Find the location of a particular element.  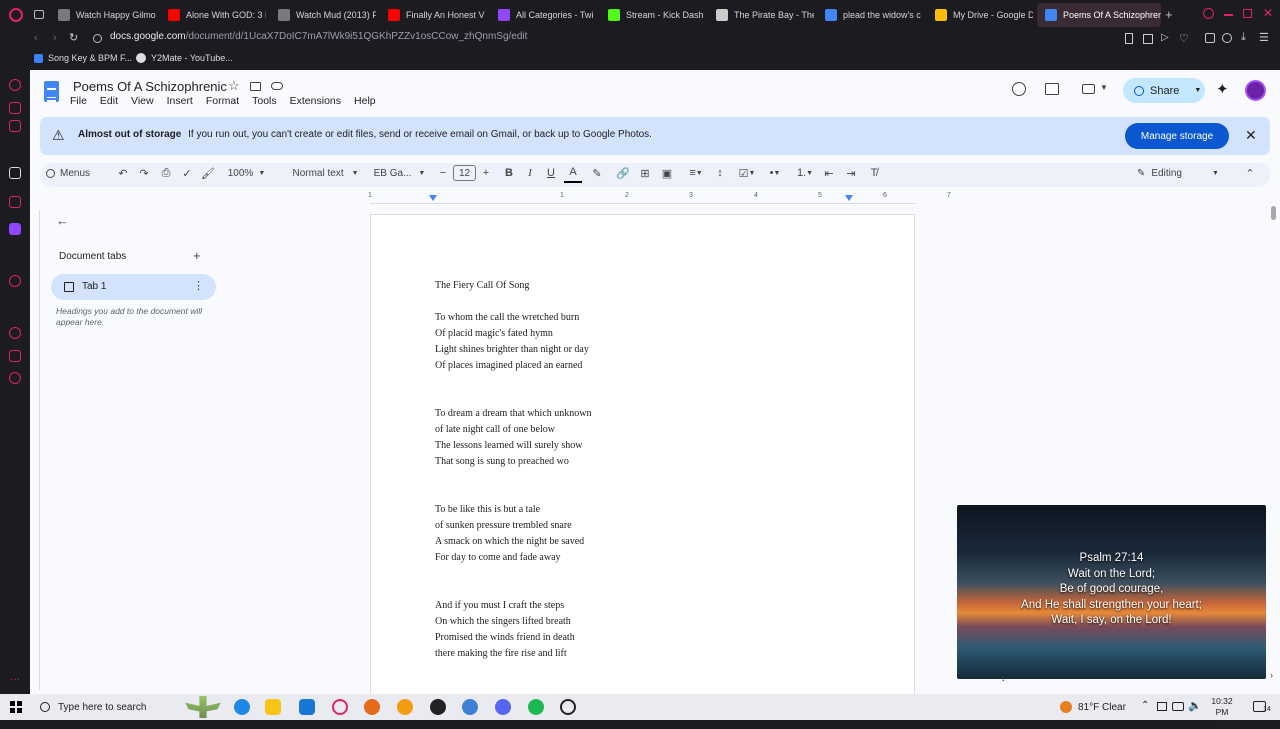

numbered-list-icon: 1. ▼ is located at coordinates (805, 173).